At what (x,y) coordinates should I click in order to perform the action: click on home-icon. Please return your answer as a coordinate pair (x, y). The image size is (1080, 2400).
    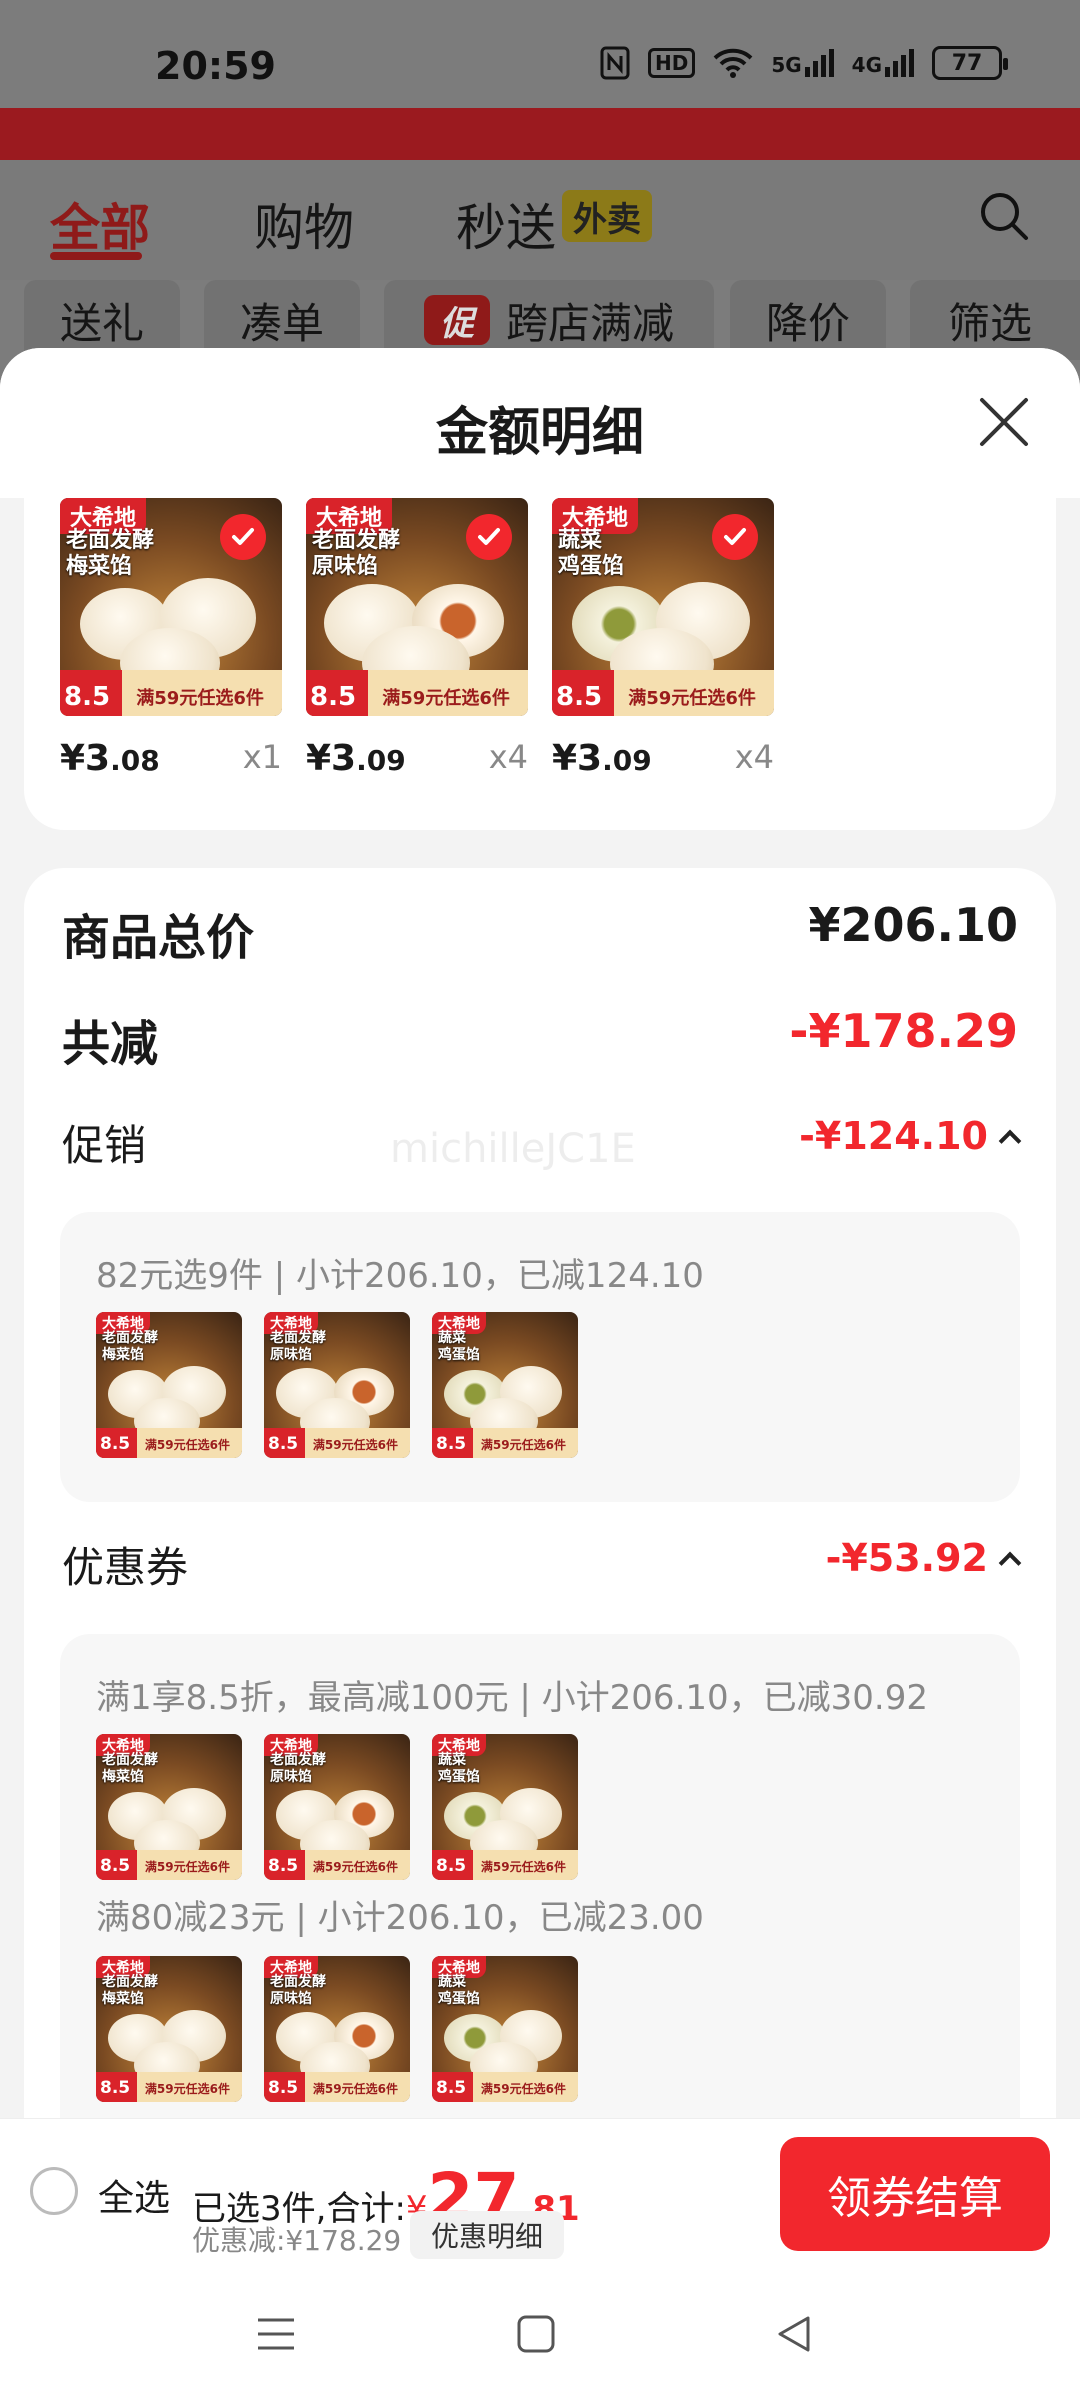
    Looking at the image, I should click on (536, 2334).